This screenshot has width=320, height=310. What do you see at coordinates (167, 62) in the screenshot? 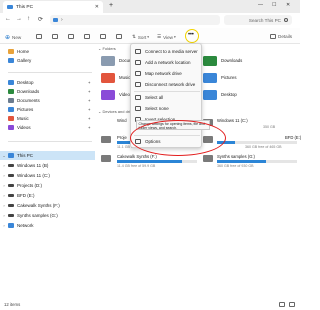
I see `menu-item-add-network-location: Add a network location` at bounding box center [167, 62].